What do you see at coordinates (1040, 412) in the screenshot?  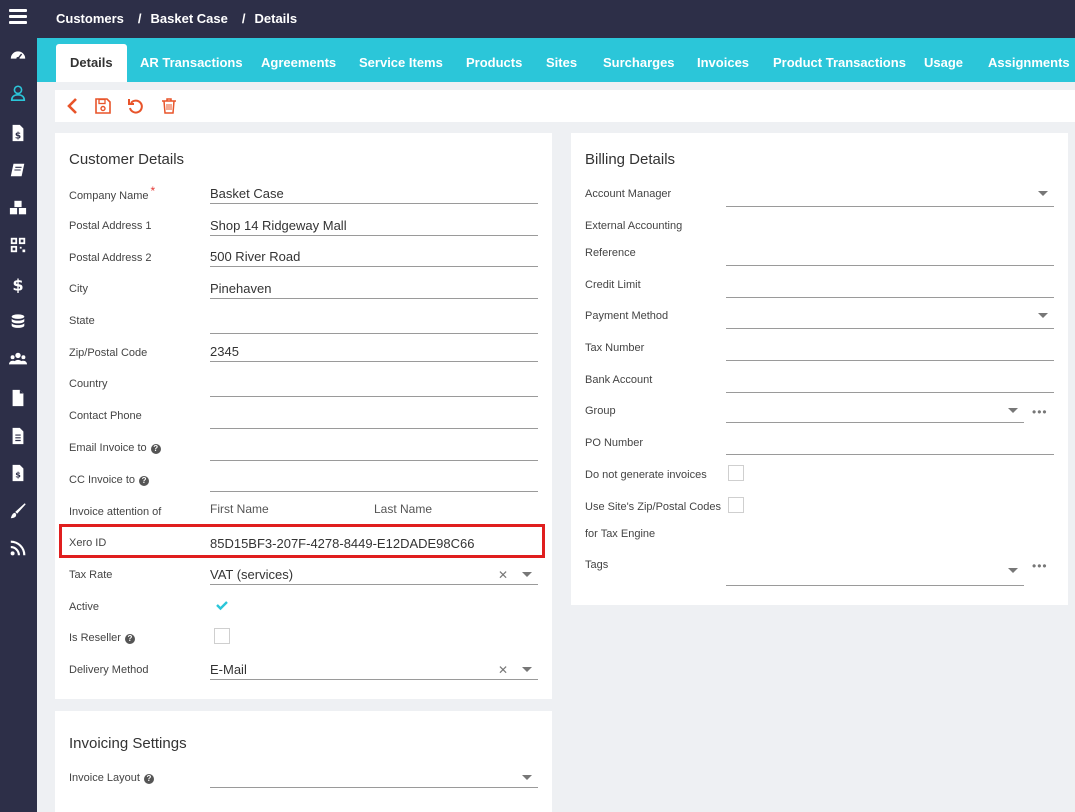 I see `group-more-icon: •••` at bounding box center [1040, 412].